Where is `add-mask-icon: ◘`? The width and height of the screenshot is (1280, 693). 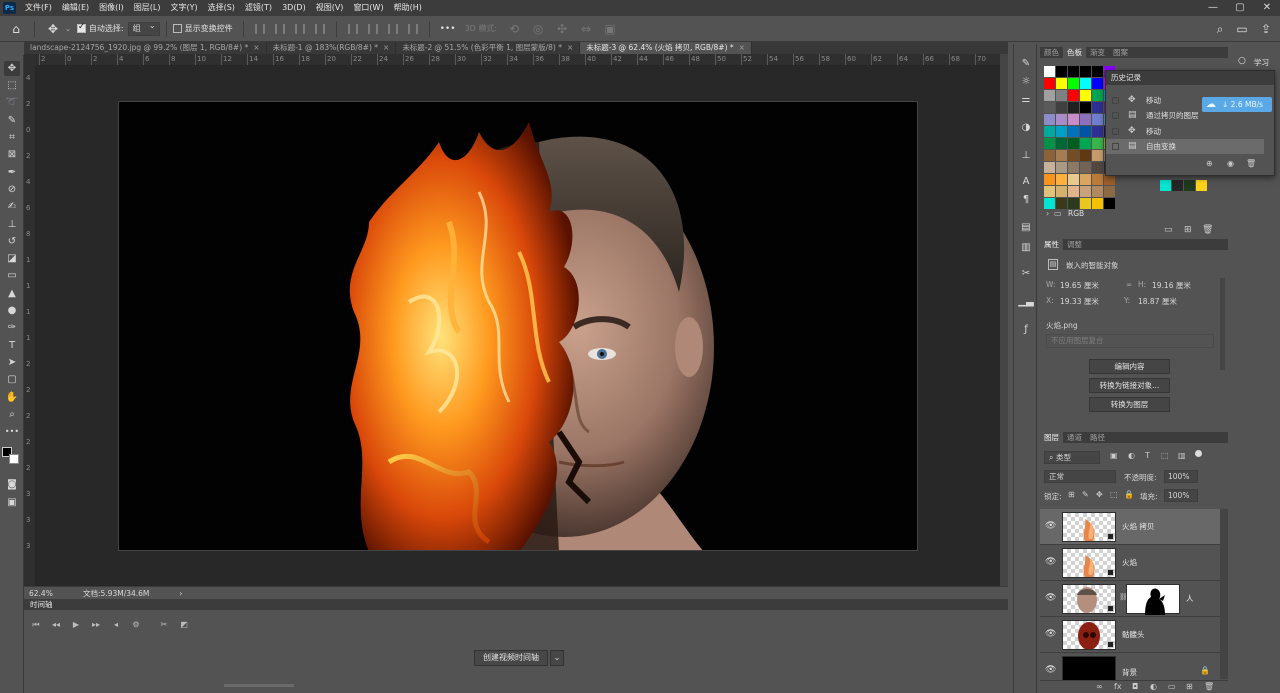 add-mask-icon: ◘ is located at coordinates (1135, 686).